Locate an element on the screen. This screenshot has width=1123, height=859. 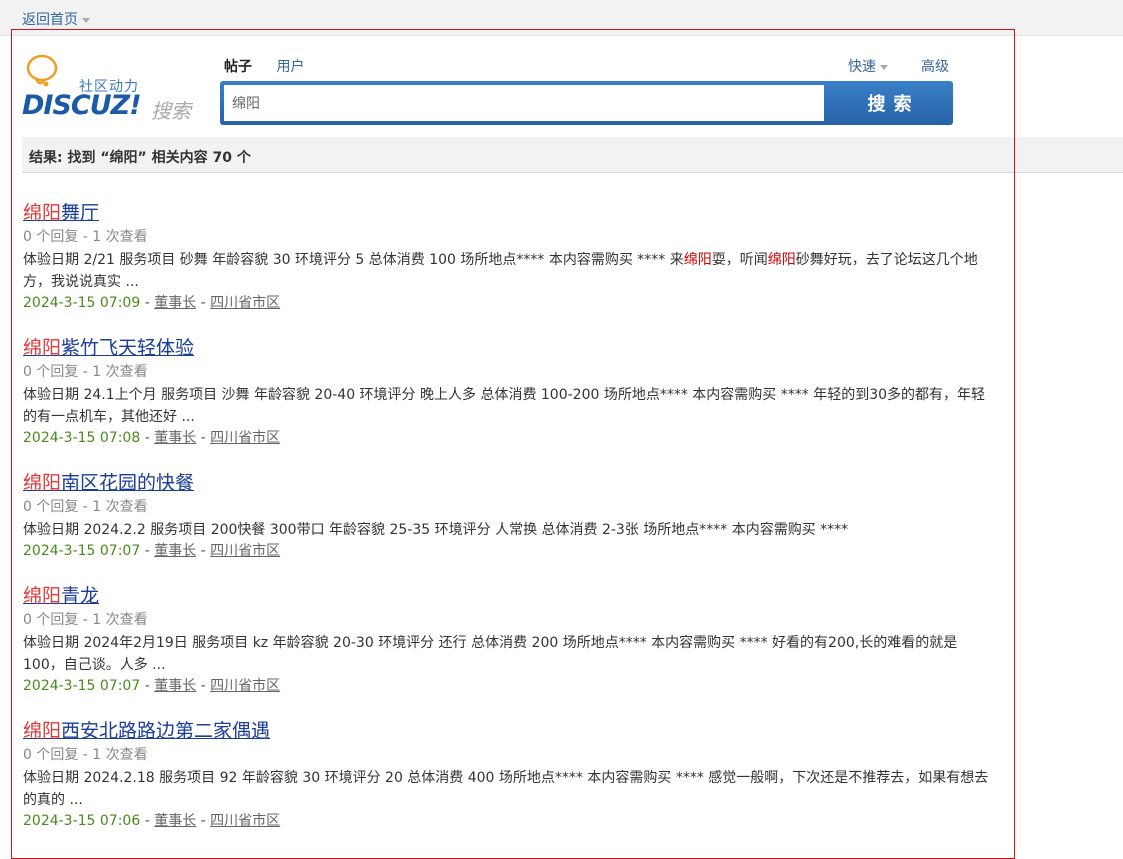
result-title: 绵阳舞厅 is located at coordinates (61, 213).